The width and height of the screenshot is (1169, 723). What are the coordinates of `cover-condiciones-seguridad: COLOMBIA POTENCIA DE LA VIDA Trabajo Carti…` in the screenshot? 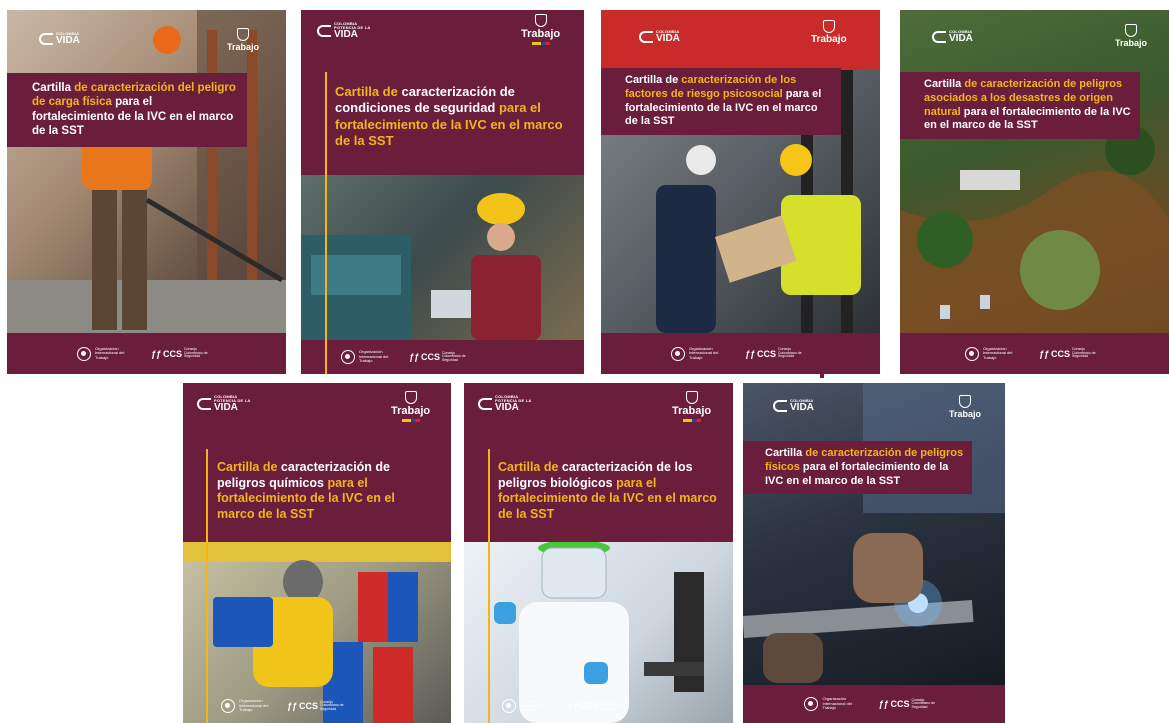 It's located at (442, 192).